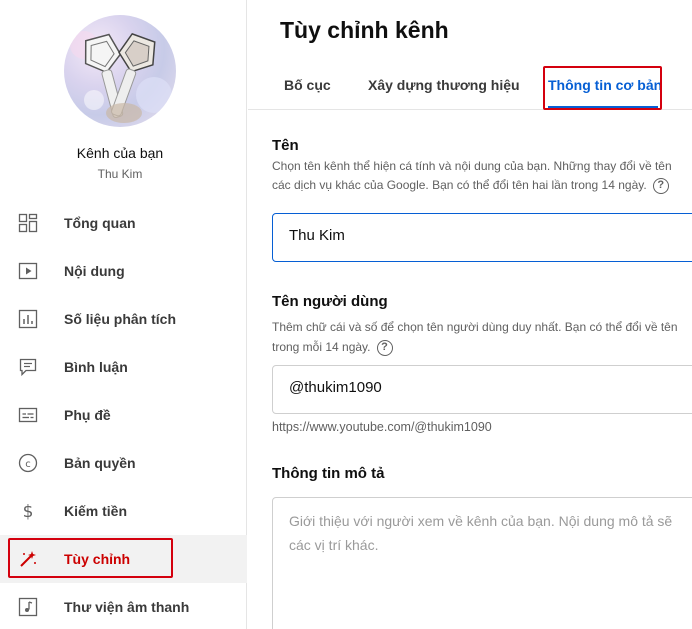  I want to click on name-section-title: Tên, so click(285, 145).